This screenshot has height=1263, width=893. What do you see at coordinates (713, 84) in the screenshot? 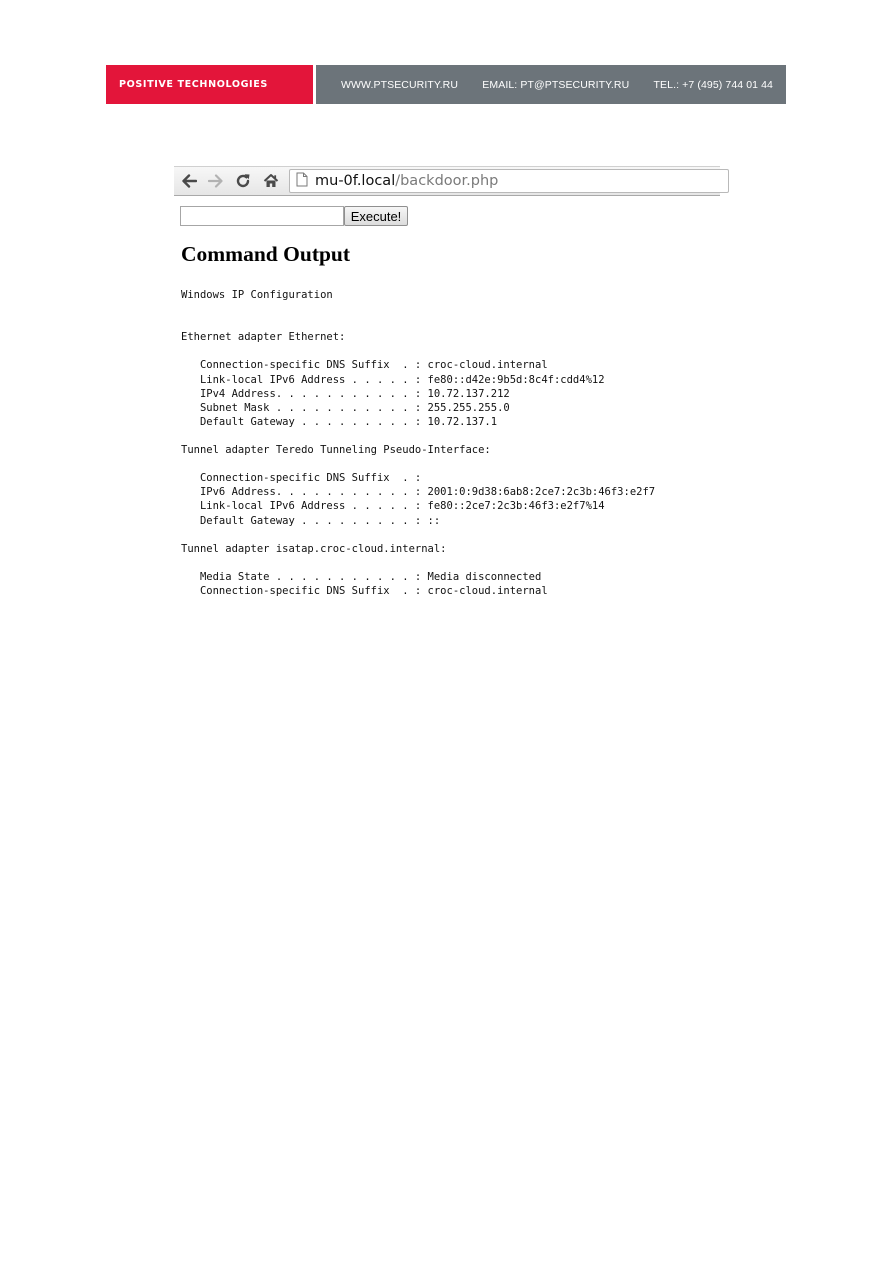
I see `phone-text: TEL.: +7 (495) 744 01 44` at bounding box center [713, 84].